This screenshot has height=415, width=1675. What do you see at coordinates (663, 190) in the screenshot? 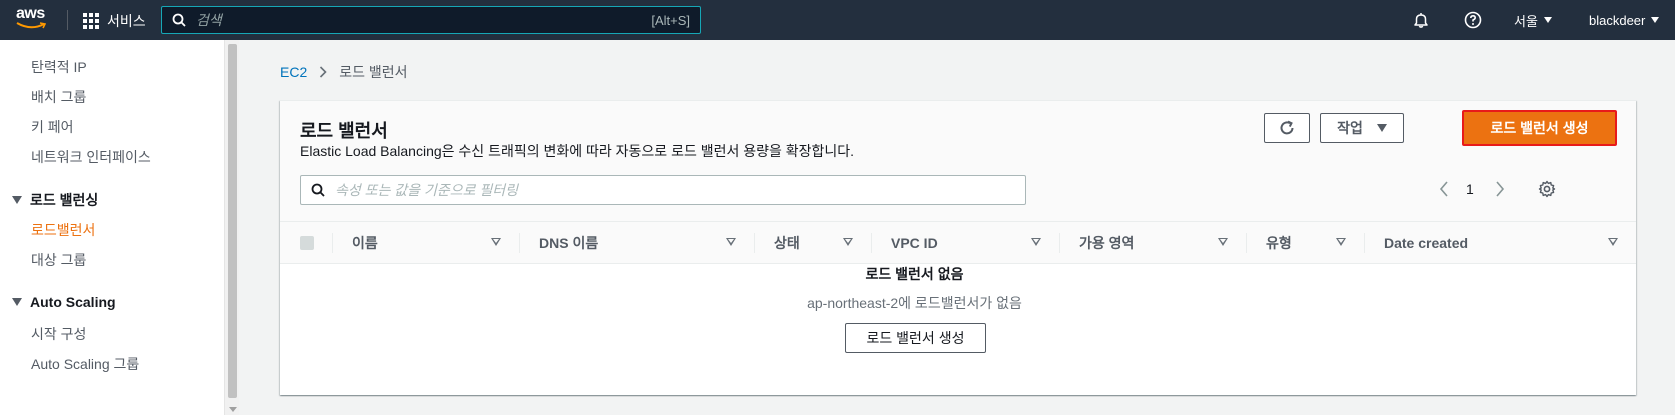
I see `filter-input: 속성 또는 값을 기준으로 필터링` at bounding box center [663, 190].